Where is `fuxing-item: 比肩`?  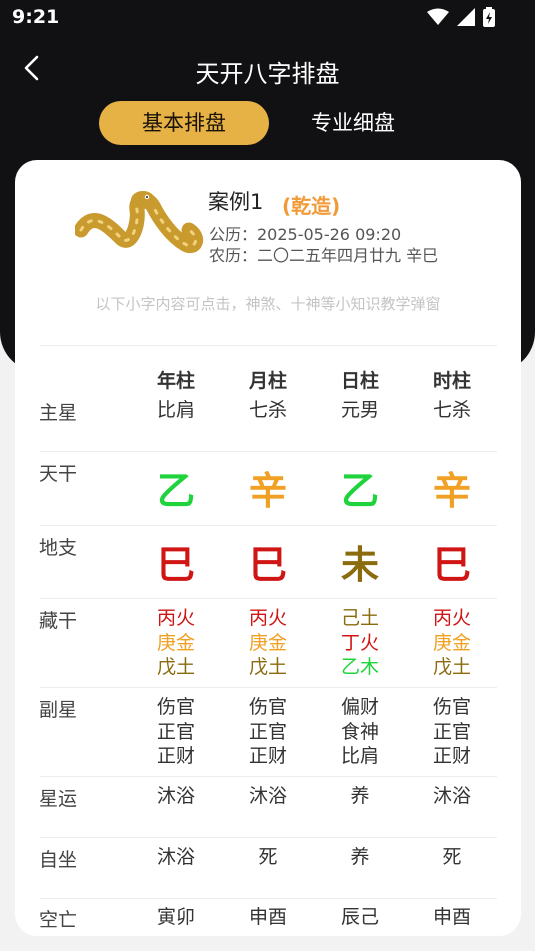 fuxing-item: 比肩 is located at coordinates (360, 756).